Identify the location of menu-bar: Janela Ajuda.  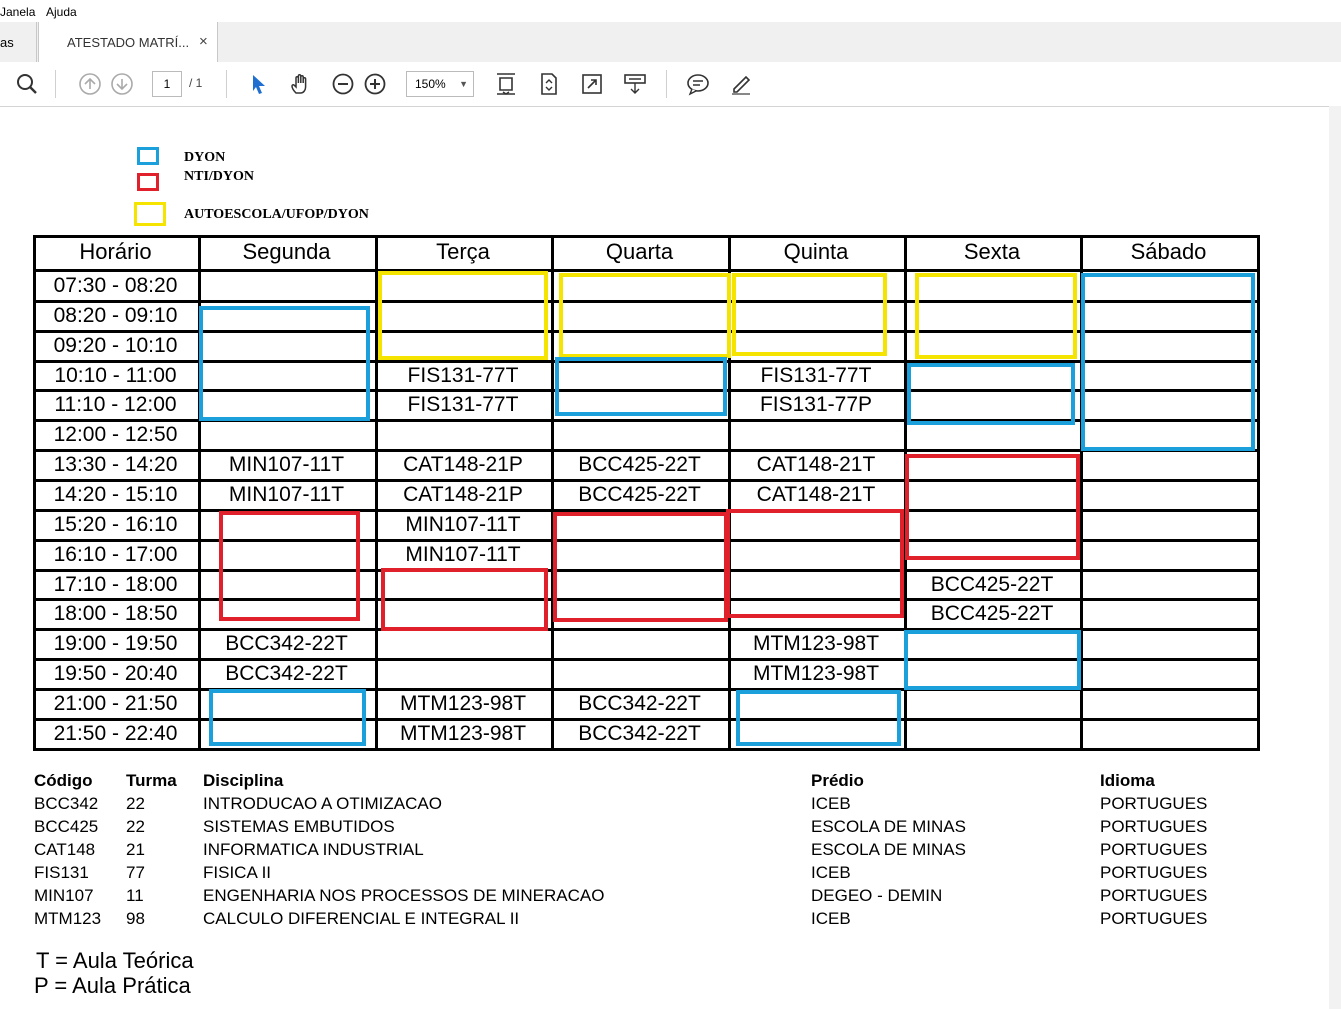
(670, 11).